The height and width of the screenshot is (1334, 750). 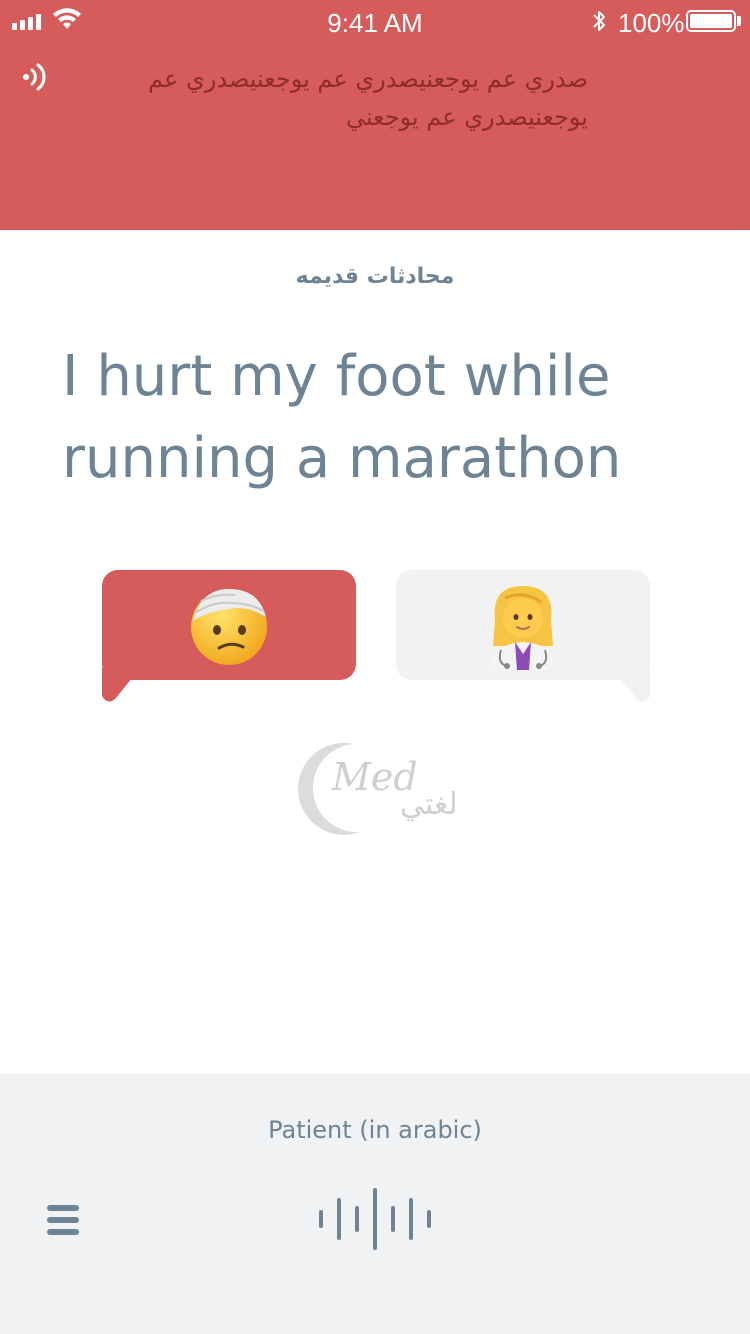 What do you see at coordinates (711, 21) in the screenshot?
I see `battery-icon` at bounding box center [711, 21].